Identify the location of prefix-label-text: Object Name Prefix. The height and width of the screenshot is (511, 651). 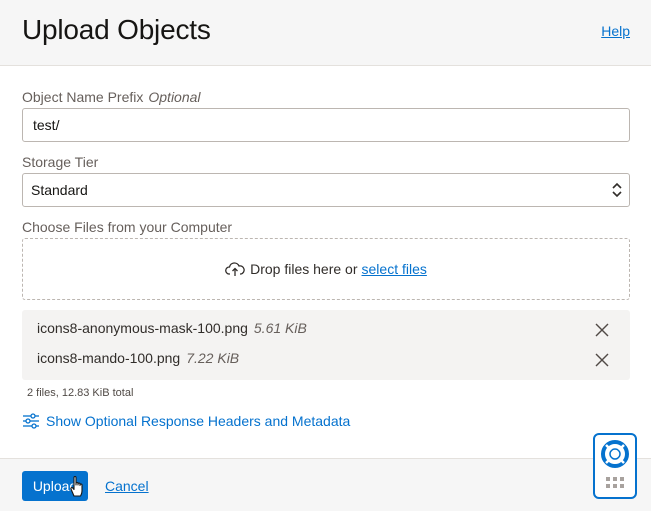
(83, 97).